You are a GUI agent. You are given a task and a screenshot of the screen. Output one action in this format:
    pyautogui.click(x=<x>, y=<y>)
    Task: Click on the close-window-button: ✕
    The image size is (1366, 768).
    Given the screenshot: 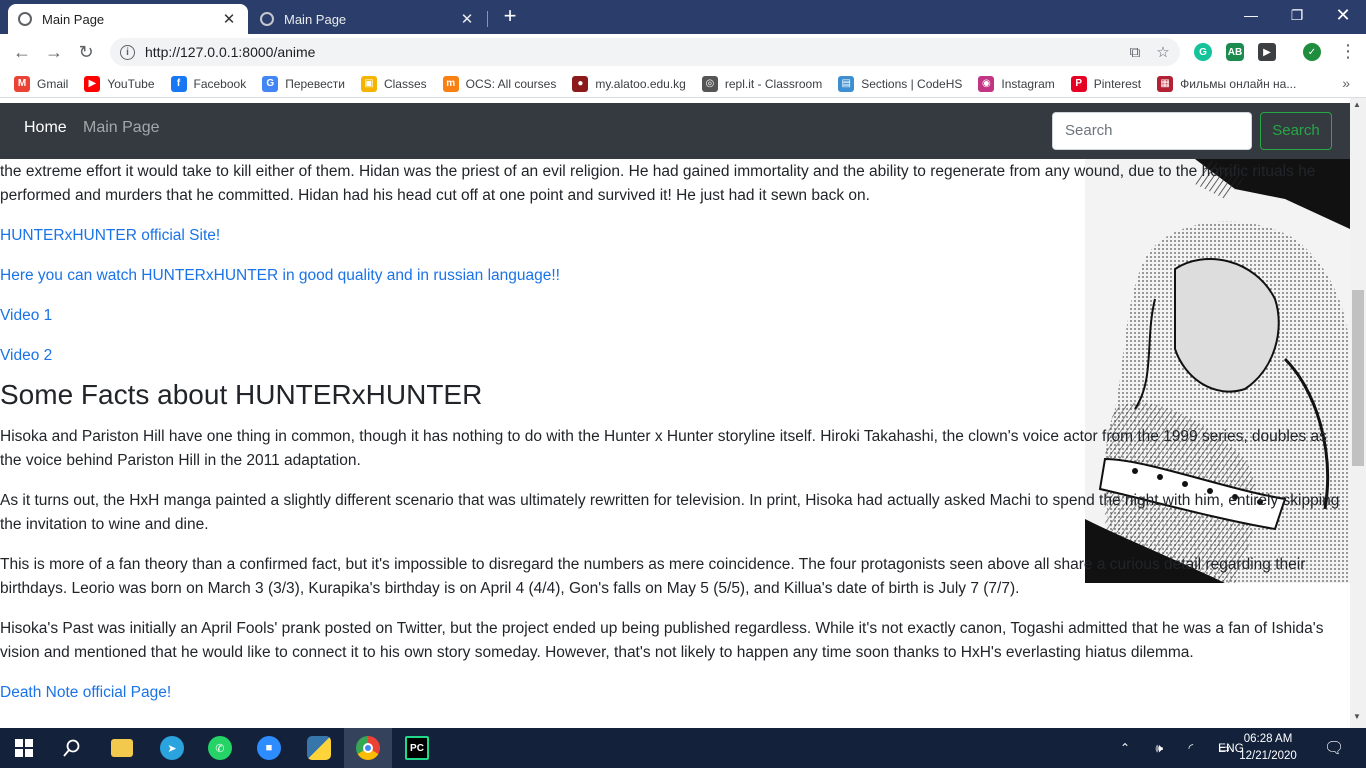 What is the action you would take?
    pyautogui.click(x=1343, y=15)
    